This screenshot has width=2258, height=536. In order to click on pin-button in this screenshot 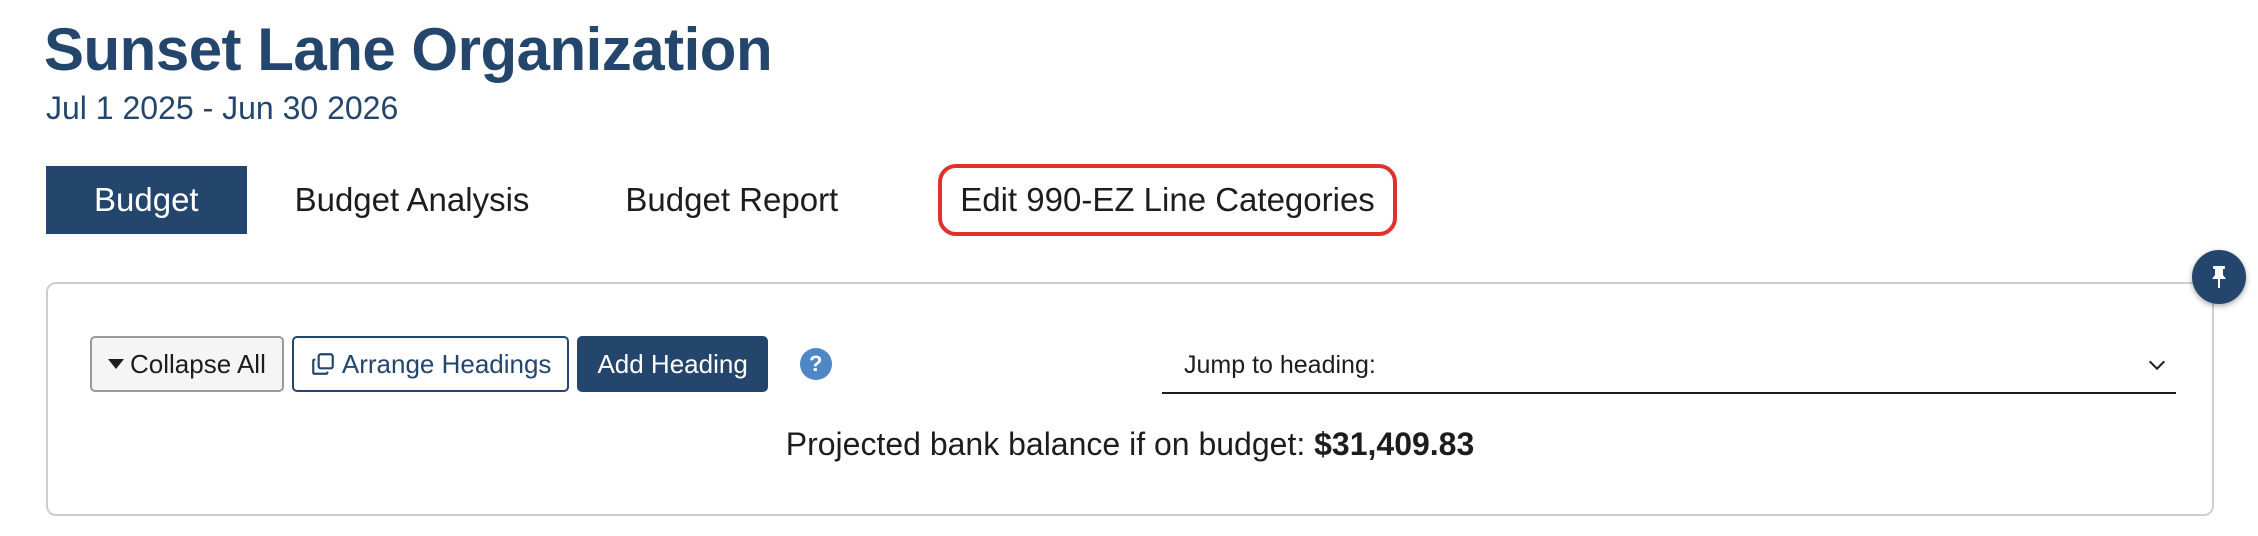, I will do `click(2219, 277)`.